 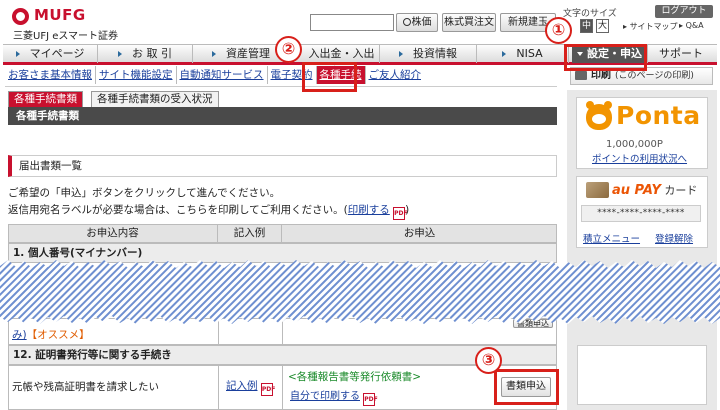 I want to click on search-icon, so click(x=406, y=22).